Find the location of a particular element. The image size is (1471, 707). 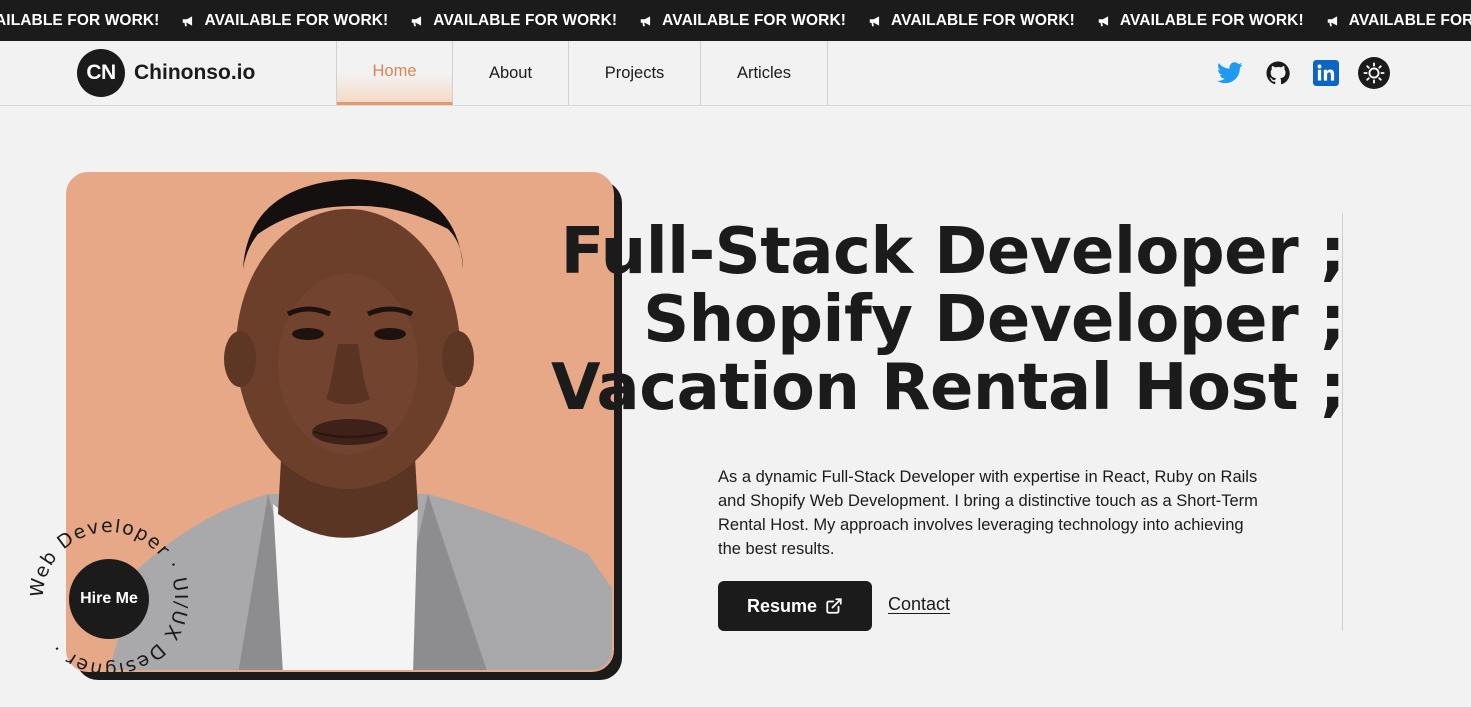

nav-home: Home is located at coordinates (395, 73).